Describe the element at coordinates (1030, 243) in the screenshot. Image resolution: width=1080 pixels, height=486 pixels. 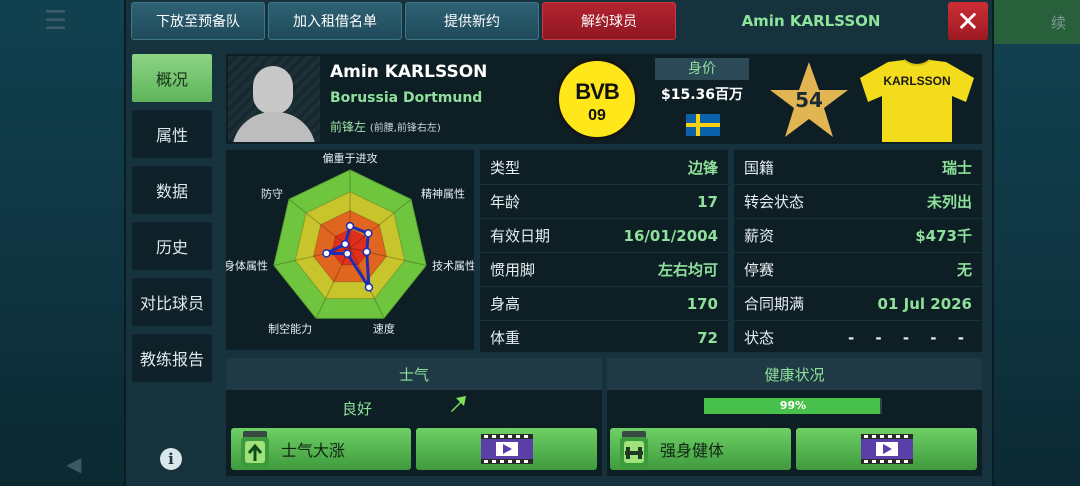
I see `background-right` at that location.